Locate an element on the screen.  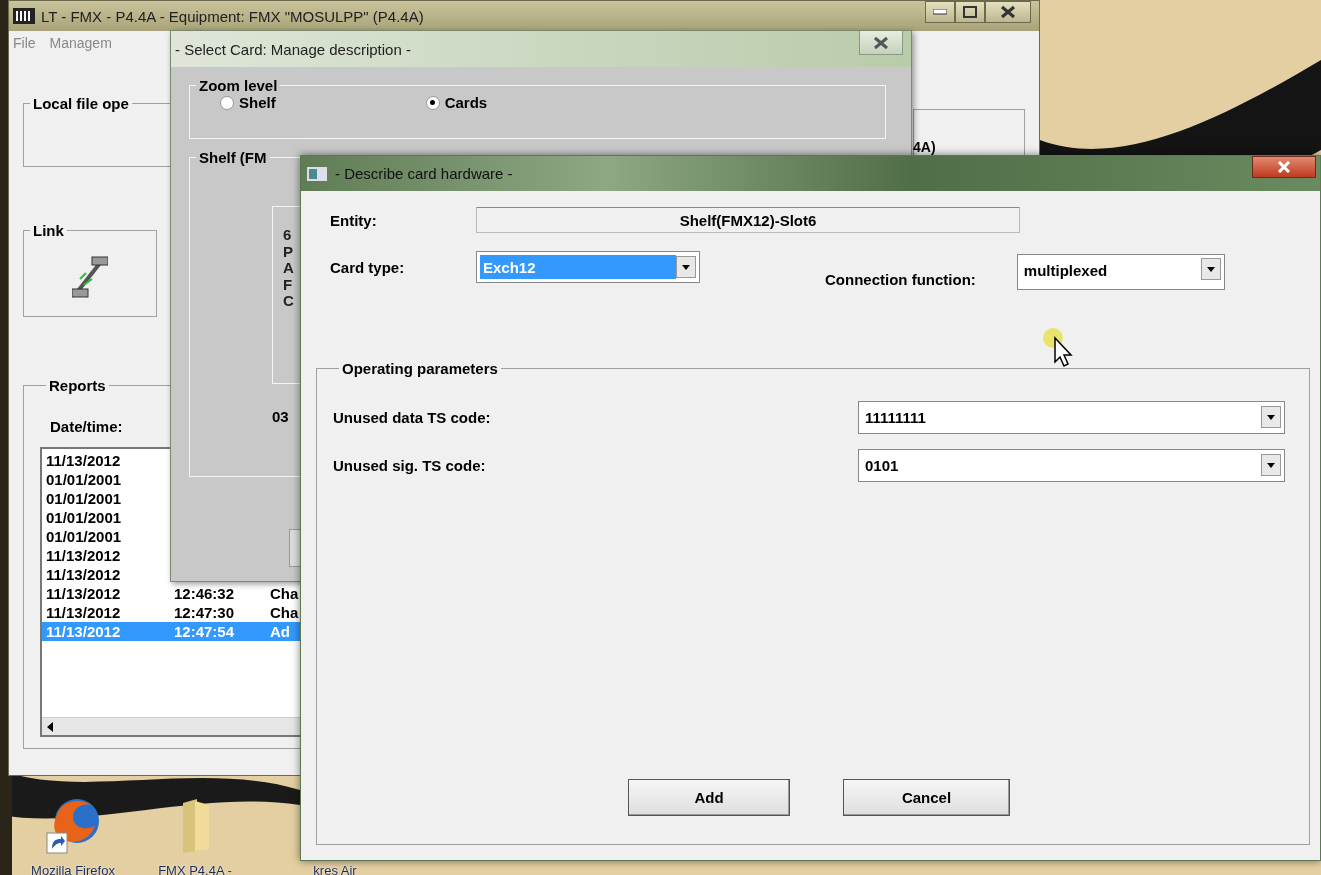
maximize-icon is located at coordinates (970, 12).